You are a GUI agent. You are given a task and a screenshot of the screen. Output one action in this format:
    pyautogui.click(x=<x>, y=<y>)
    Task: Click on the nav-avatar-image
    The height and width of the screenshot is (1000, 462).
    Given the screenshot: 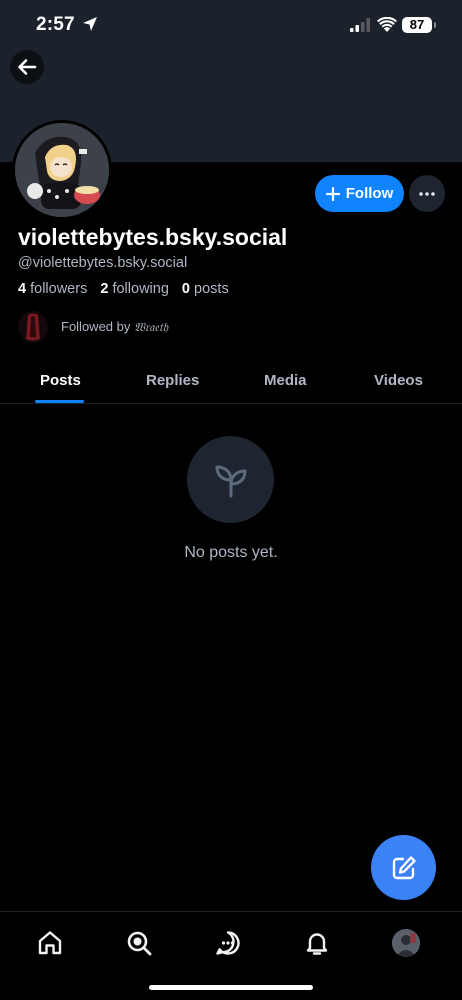 What is the action you would take?
    pyautogui.click(x=406, y=943)
    